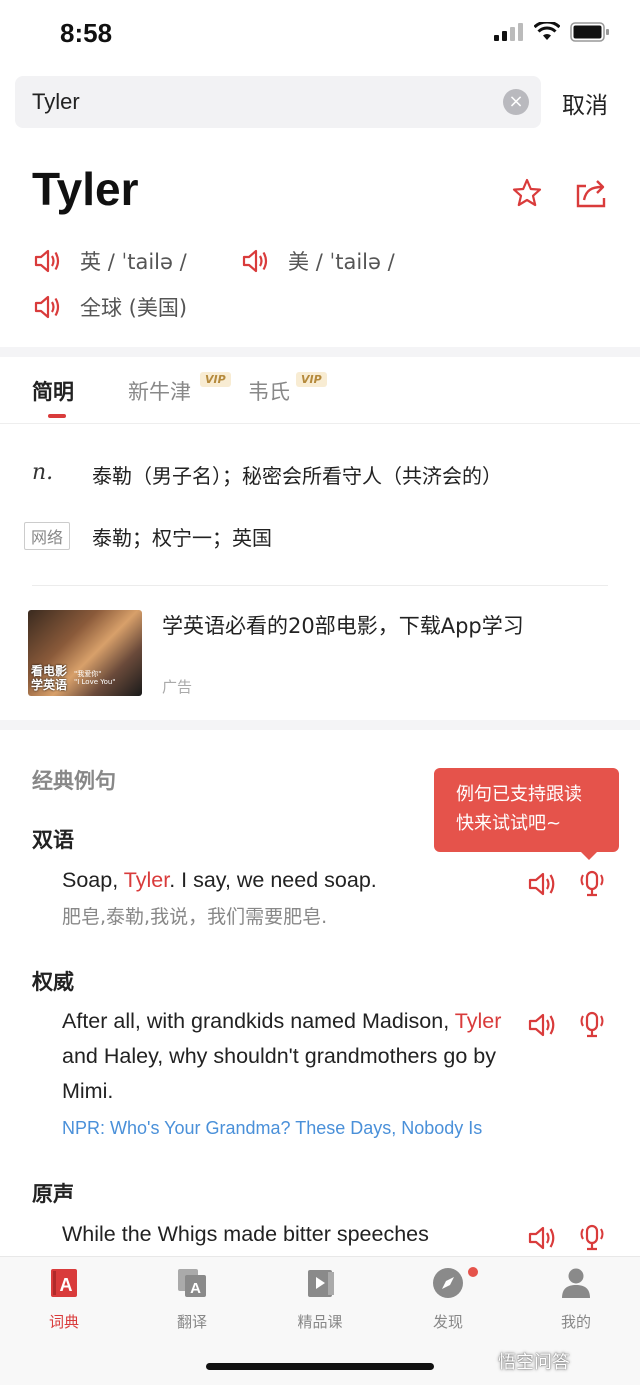  What do you see at coordinates (526, 810) in the screenshot?
I see `follow-read-tooltip: 例句已支持跟读 快来试试吧~` at bounding box center [526, 810].